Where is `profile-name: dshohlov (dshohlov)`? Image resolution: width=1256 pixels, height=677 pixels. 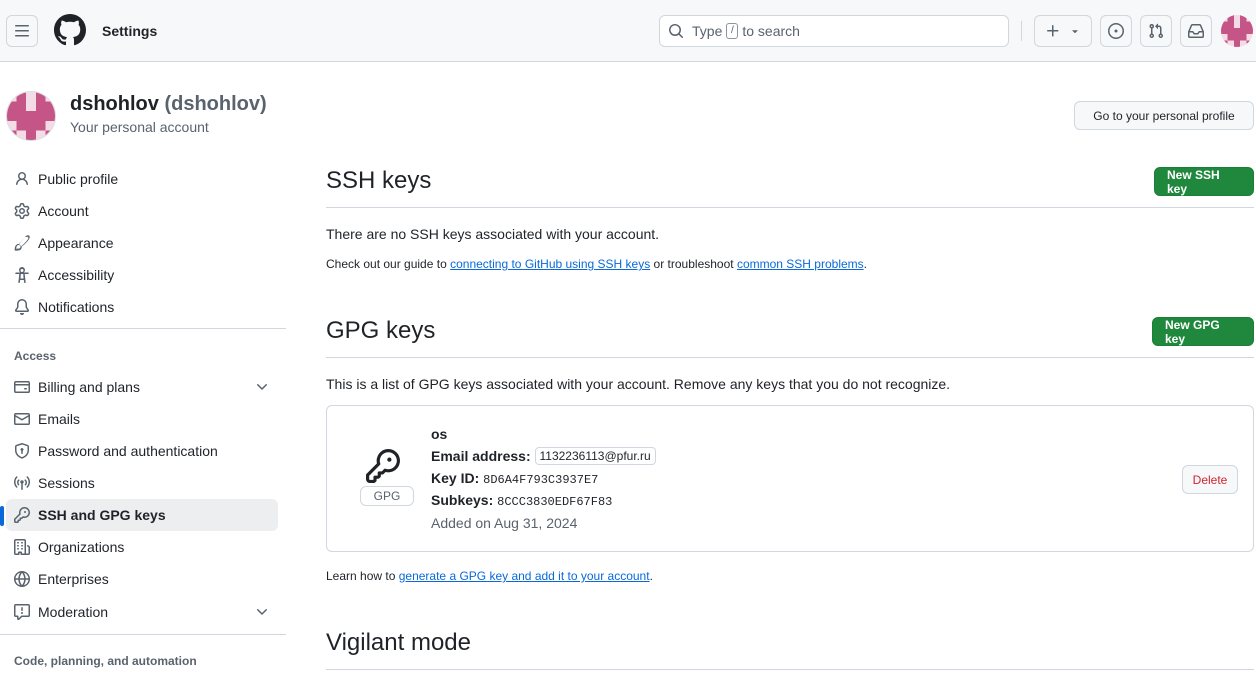
profile-name: dshohlov (dshohlov) is located at coordinates (168, 104).